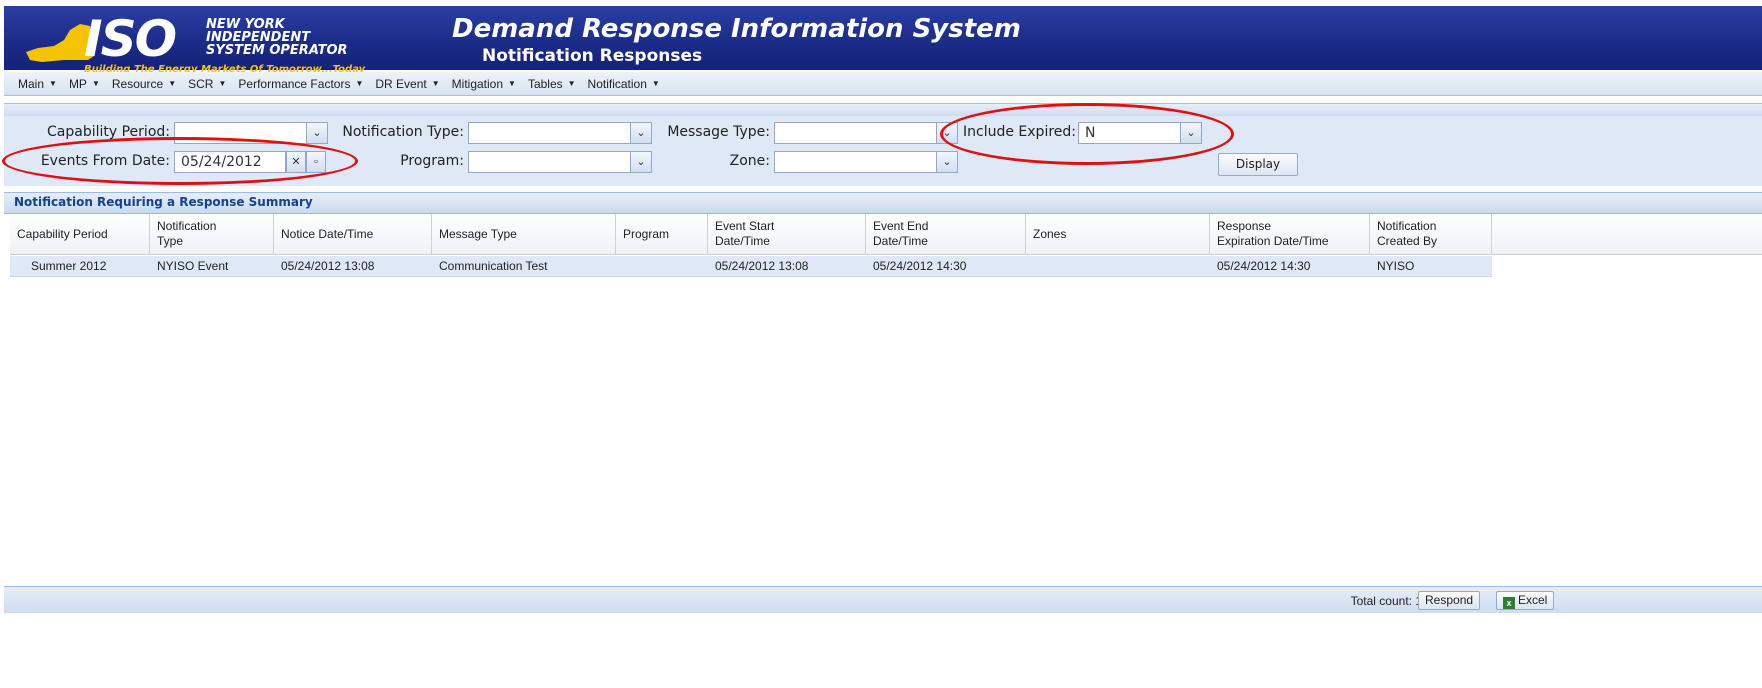  Describe the element at coordinates (62, 233) in the screenshot. I see `column-header-label: Capability Period` at that location.